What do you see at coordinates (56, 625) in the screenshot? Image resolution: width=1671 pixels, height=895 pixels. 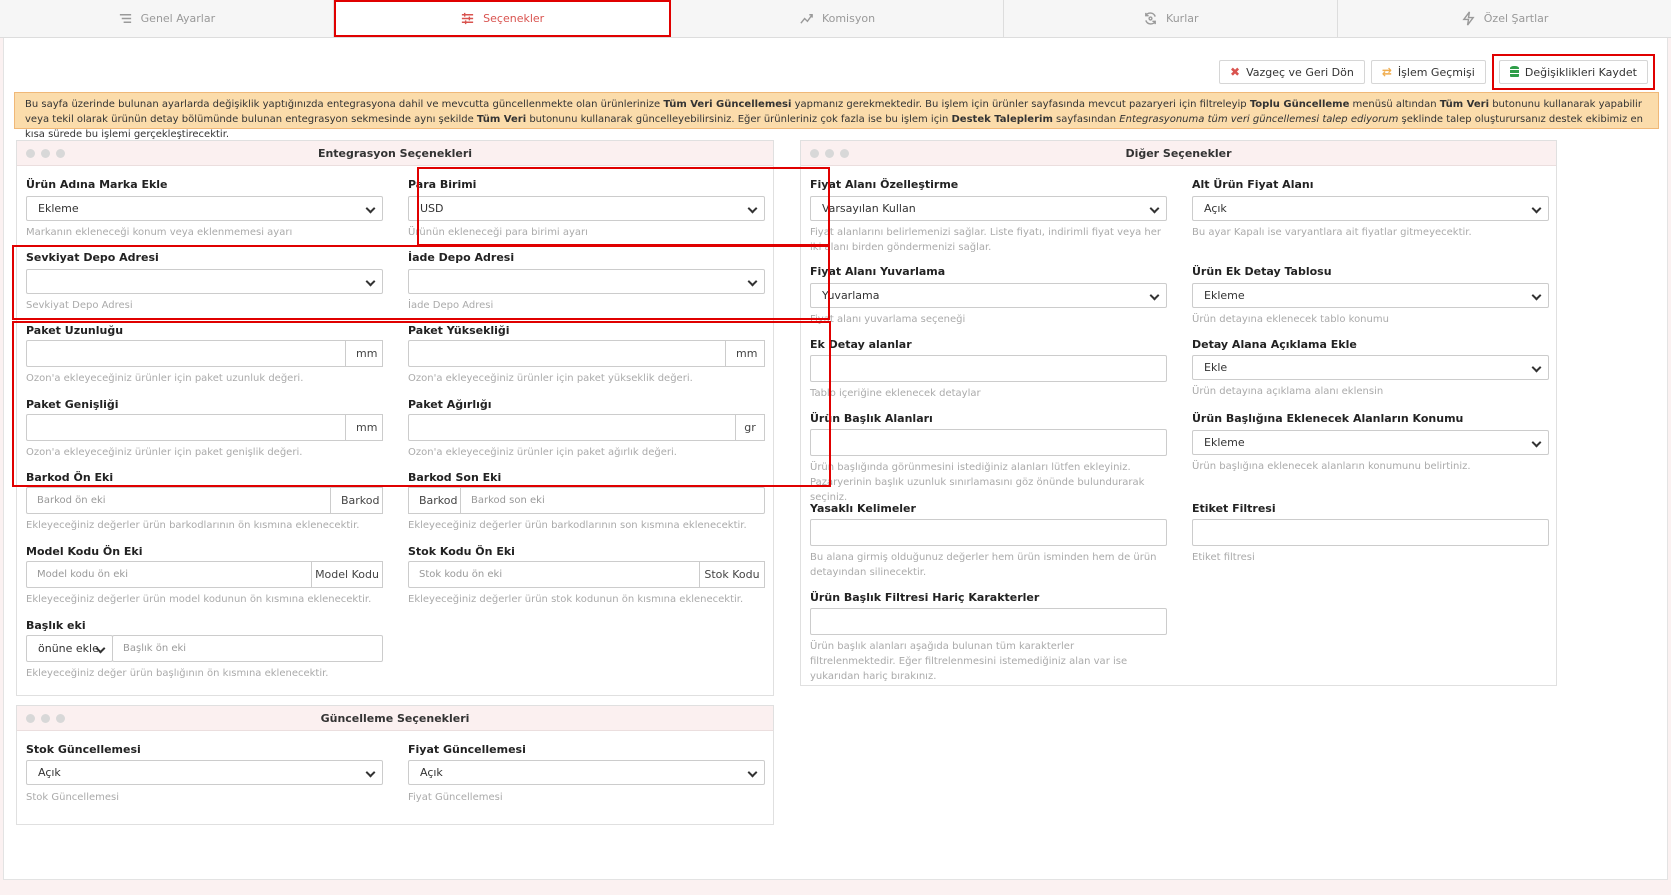 I see `title-affix-label: Başlık eki` at bounding box center [56, 625].